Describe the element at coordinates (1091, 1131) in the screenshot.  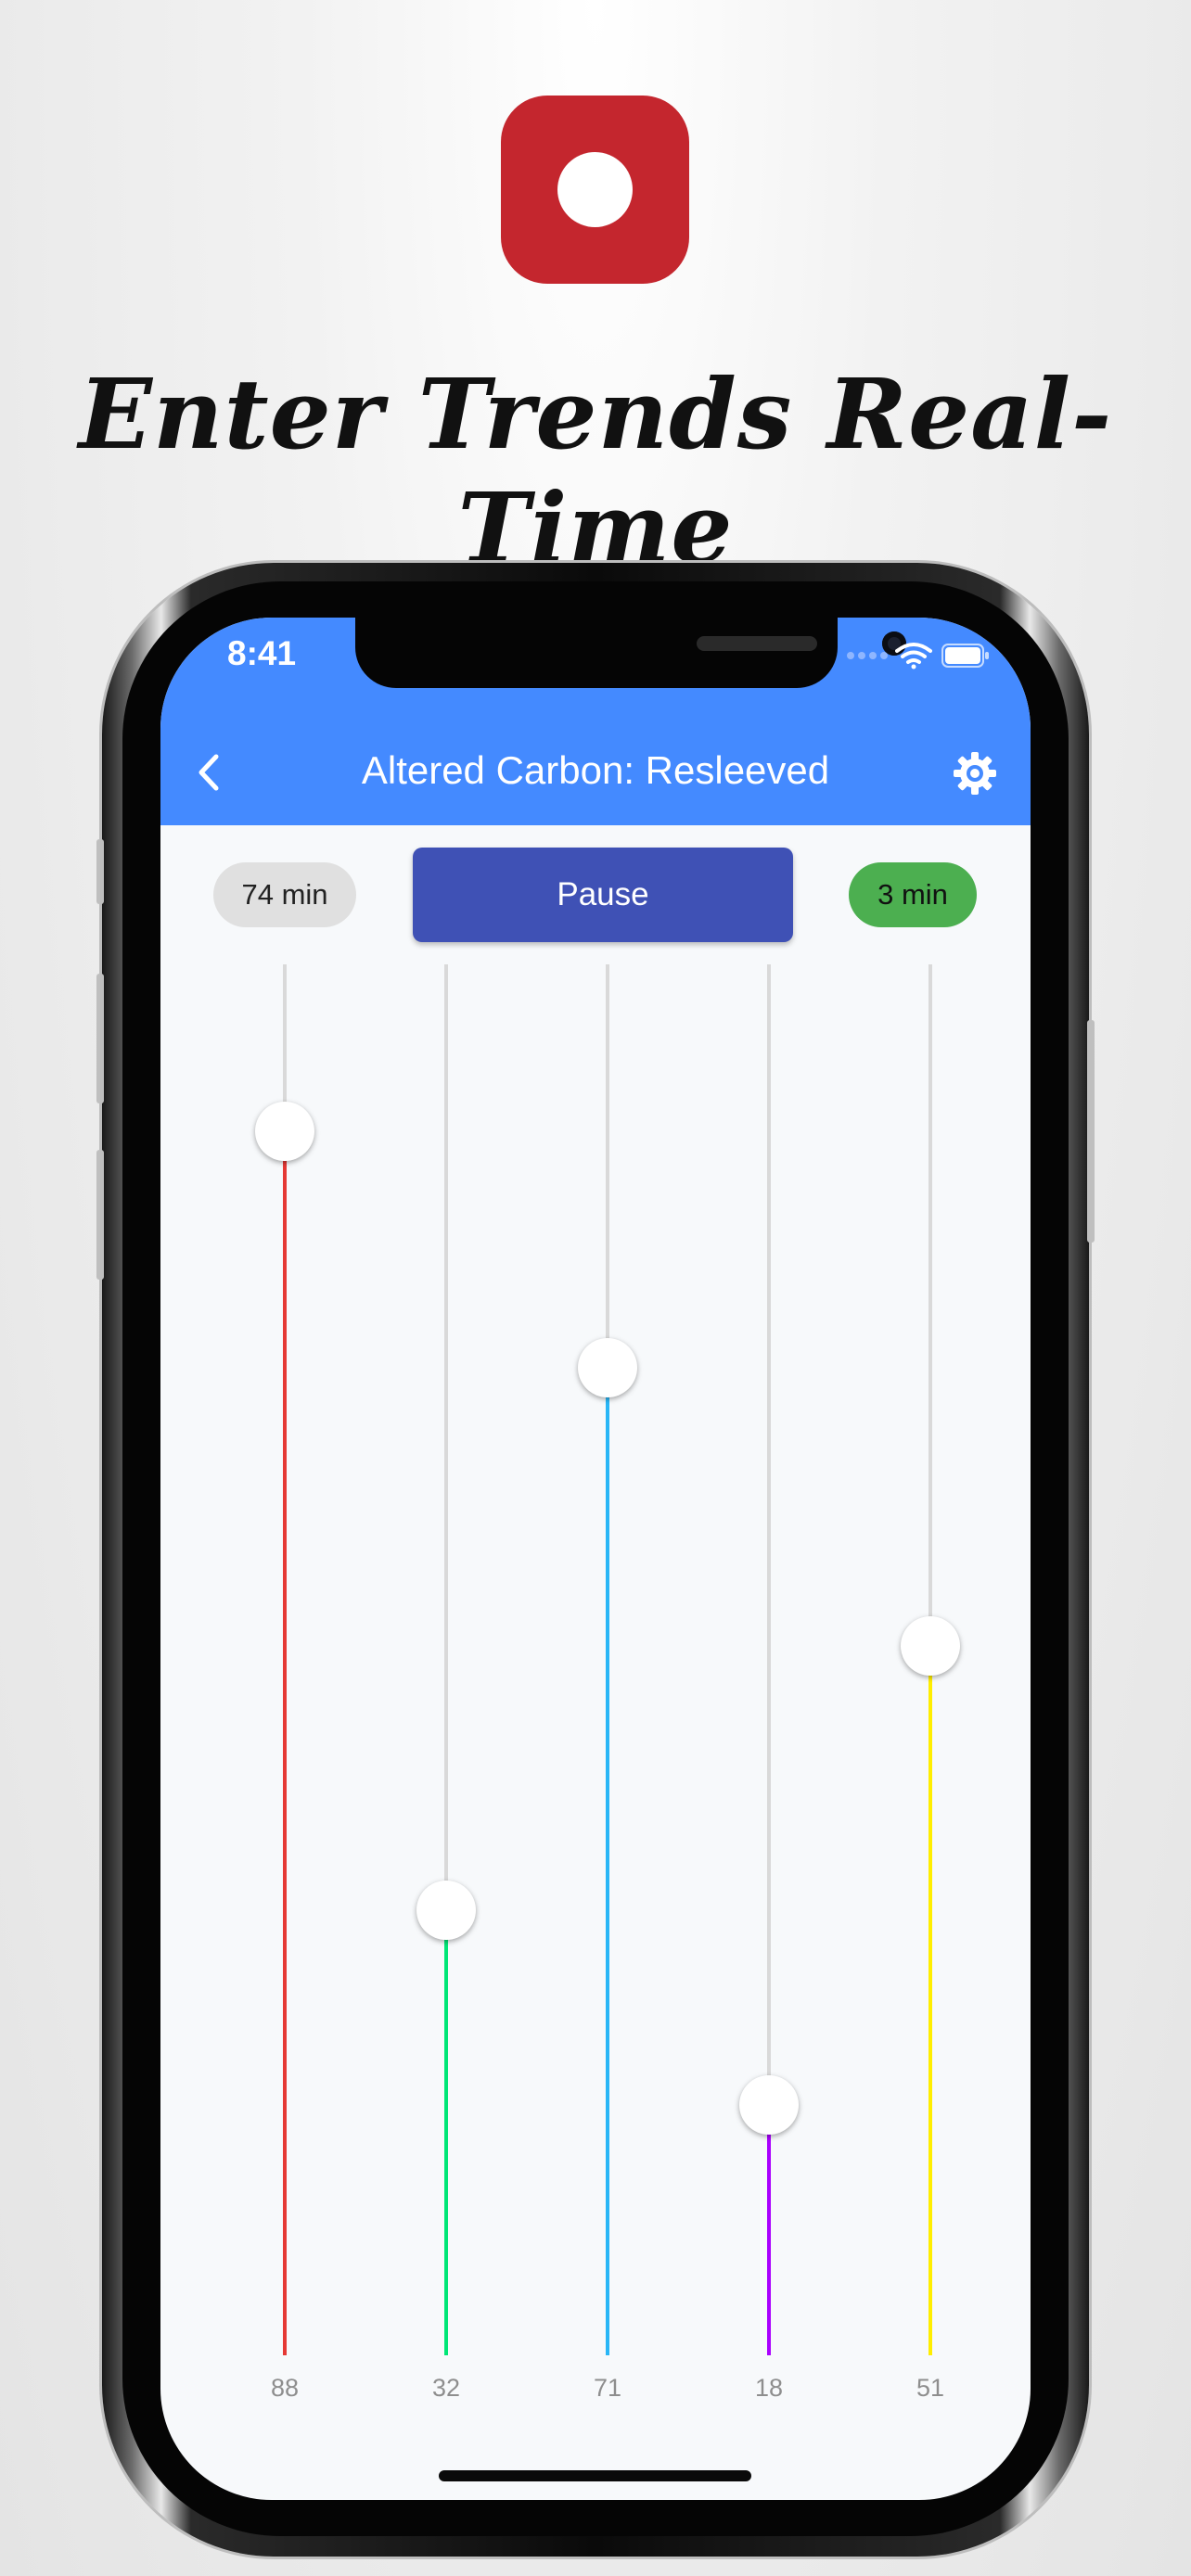
I see `phone-power-button` at that location.